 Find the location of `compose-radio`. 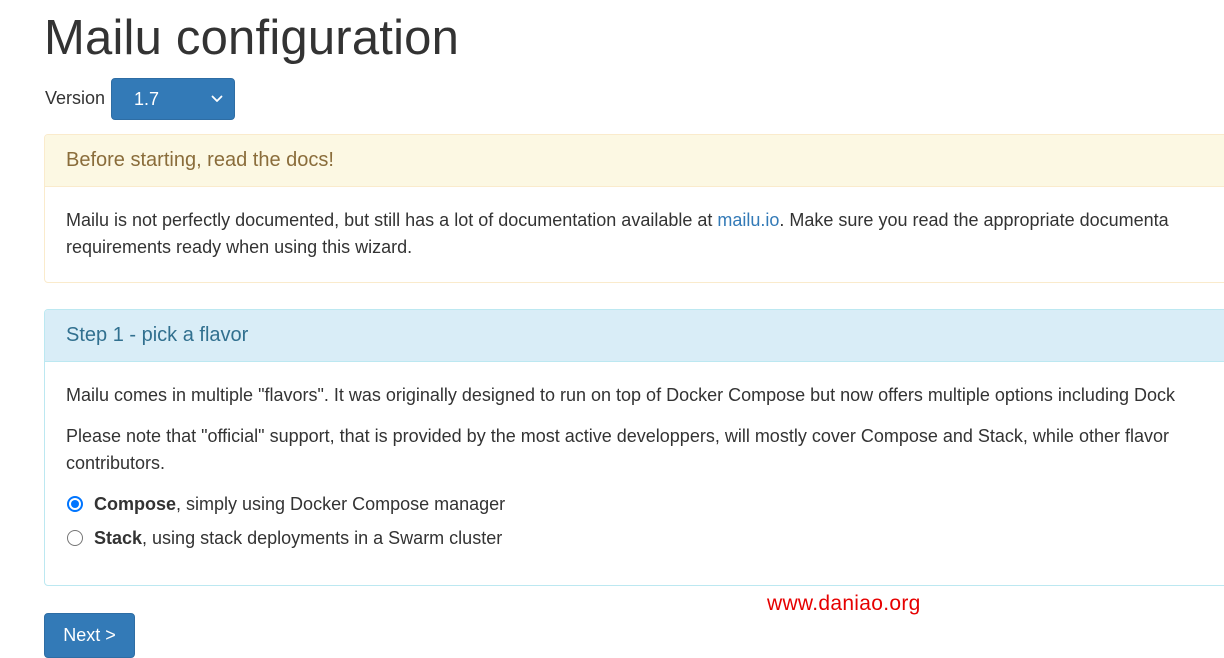

compose-radio is located at coordinates (75, 504).